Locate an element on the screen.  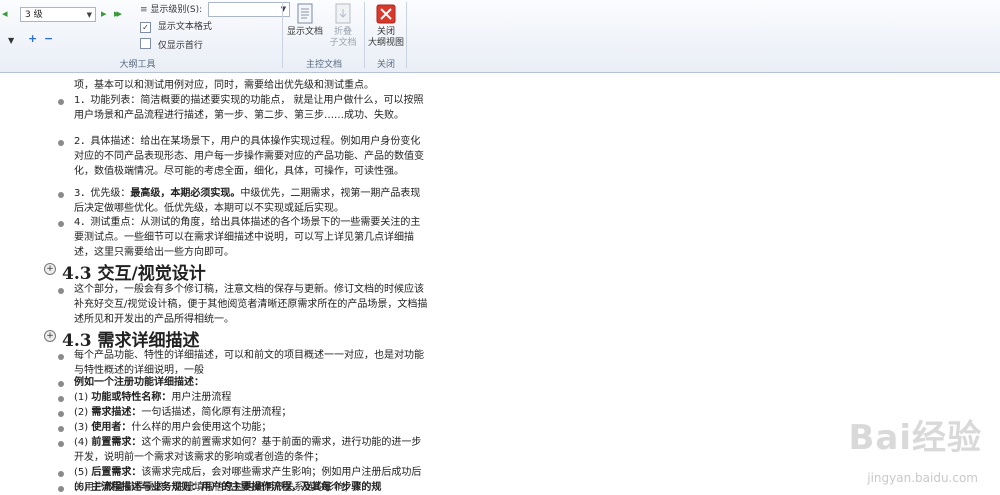
first-line-only-checkbox is located at coordinates (145, 43).